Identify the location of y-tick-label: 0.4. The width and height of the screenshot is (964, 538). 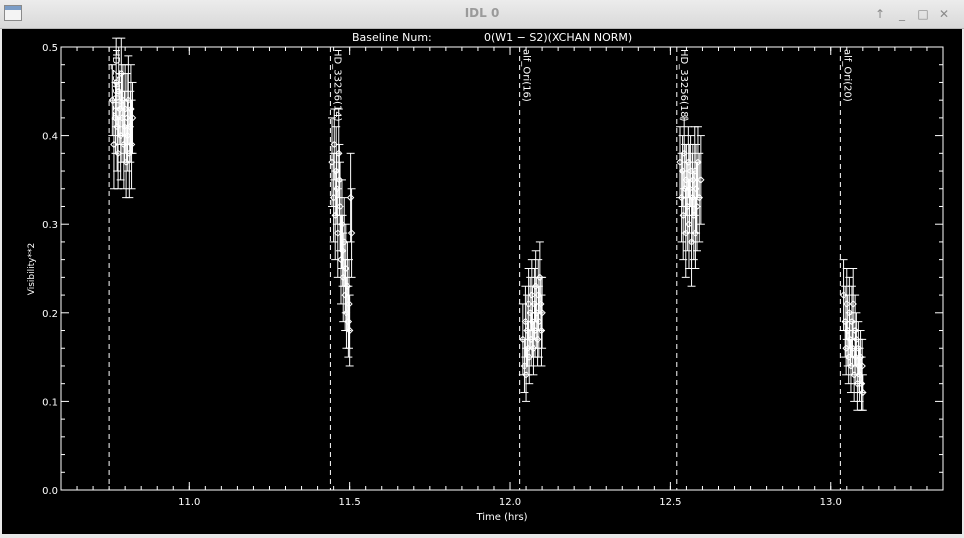
(50, 137).